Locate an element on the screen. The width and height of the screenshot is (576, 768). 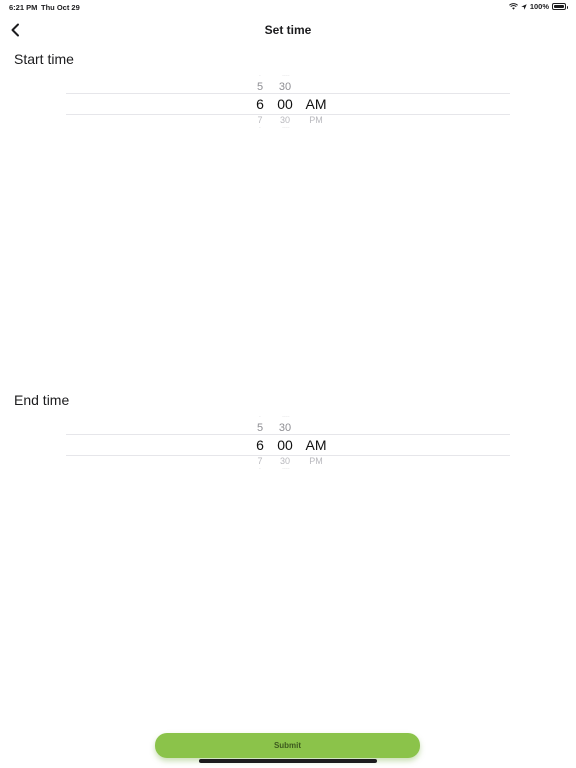
submit-button: Submit is located at coordinates (287, 745).